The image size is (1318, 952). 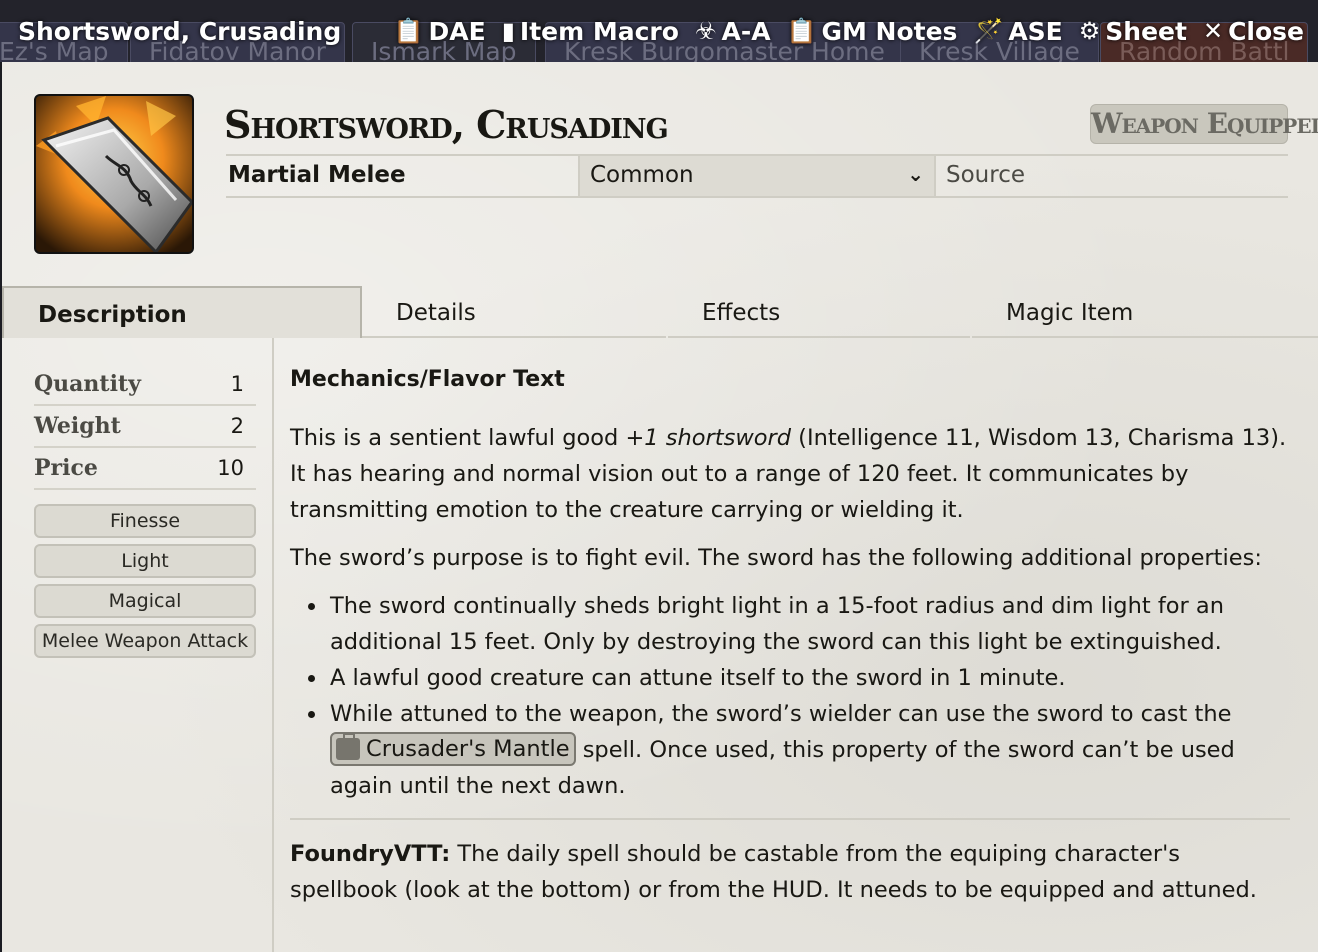 I want to click on quantity-row: Quantity 1, so click(x=145, y=385).